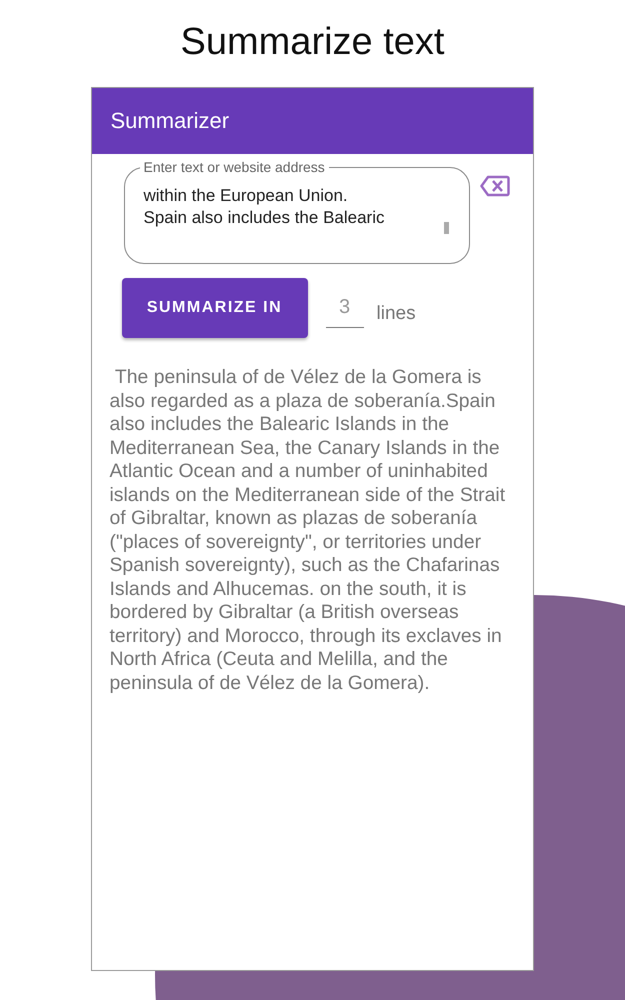 The width and height of the screenshot is (625, 1000). I want to click on clear-icon, so click(495, 186).